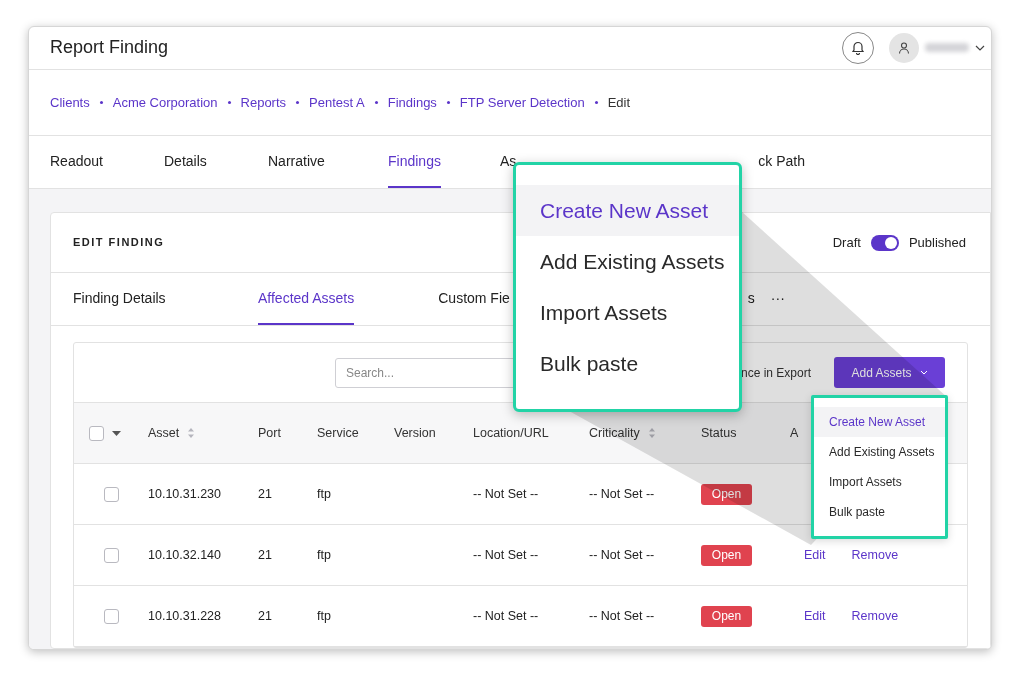 The image size is (1024, 683). I want to click on breadcrumb-link: Reports, so click(263, 102).